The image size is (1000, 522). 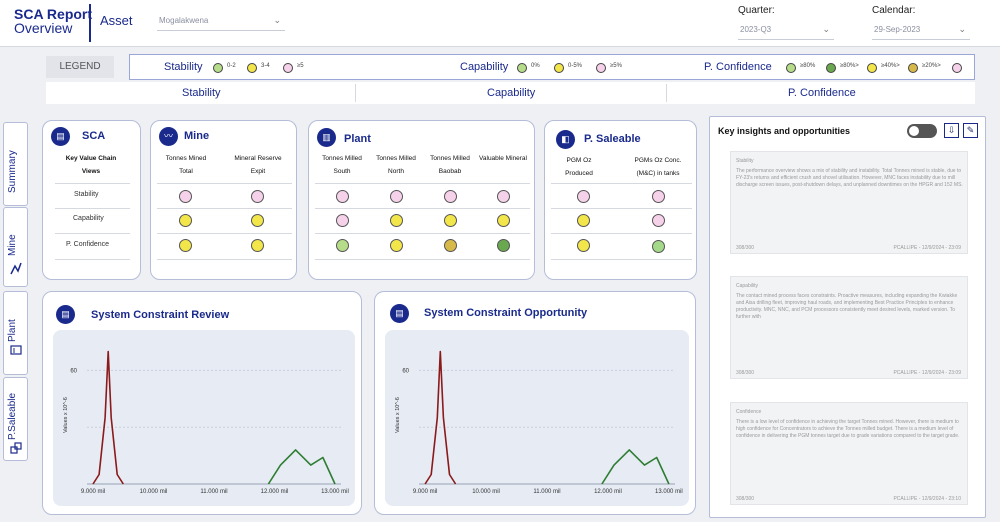 What do you see at coordinates (575, 66) in the screenshot?
I see `legend-text: 0-5%` at bounding box center [575, 66].